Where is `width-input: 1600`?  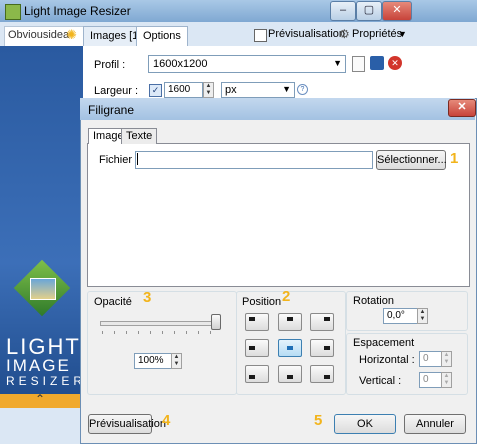
width-input: 1600 is located at coordinates (183, 90).